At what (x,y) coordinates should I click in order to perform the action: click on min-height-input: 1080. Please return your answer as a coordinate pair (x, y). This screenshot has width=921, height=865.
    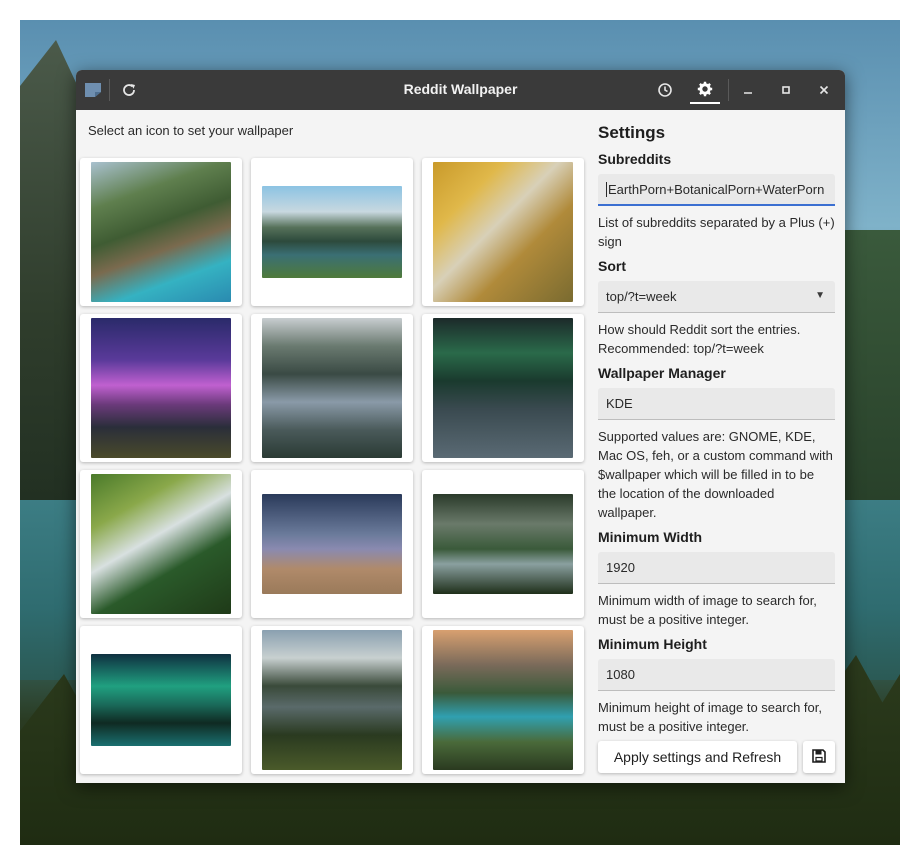
    Looking at the image, I should click on (716, 675).